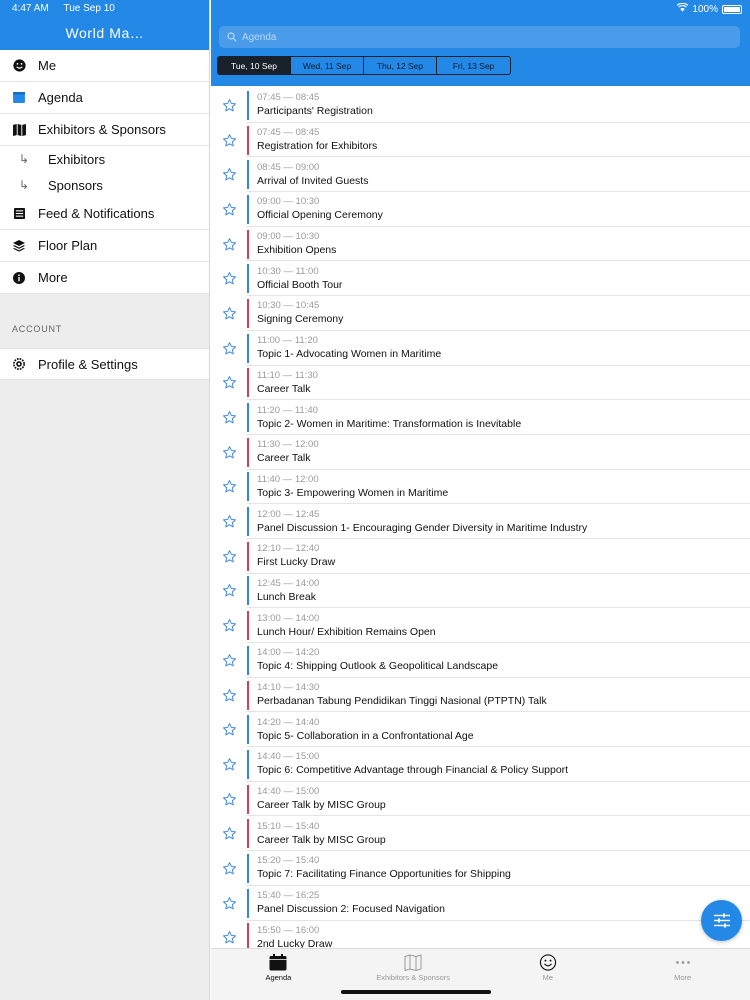  Describe the element at coordinates (287, 410) in the screenshot. I see `session-time: 11:20 — 11:40` at that location.